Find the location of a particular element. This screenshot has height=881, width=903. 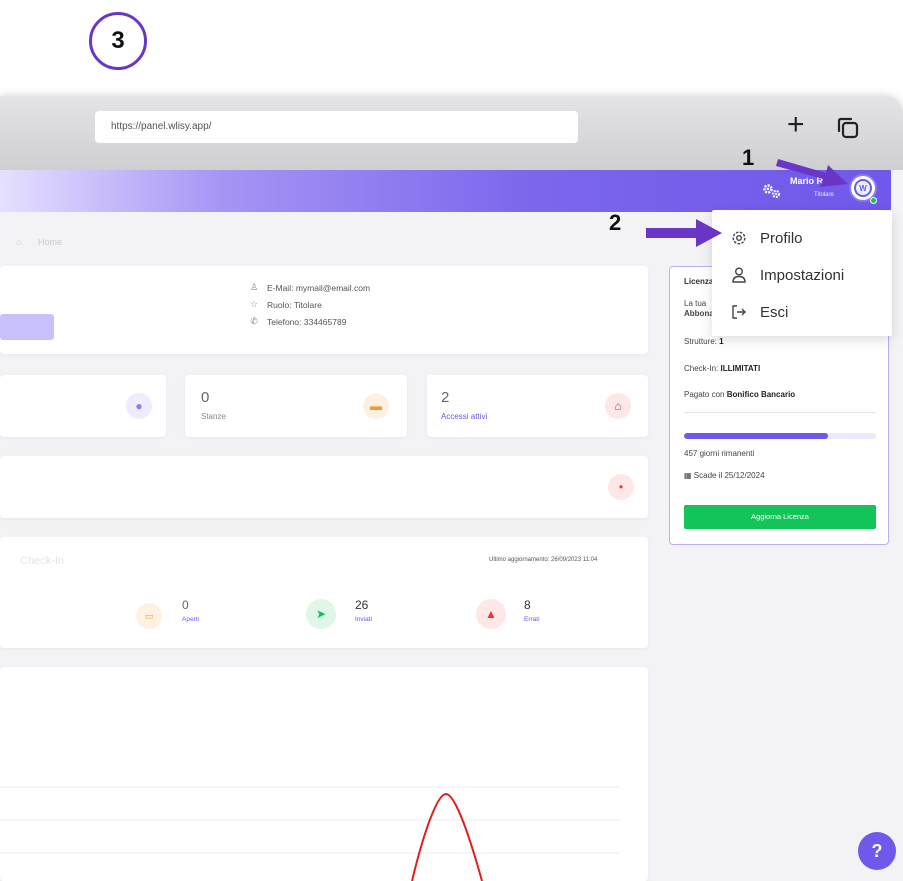

new-tab-button: + is located at coordinates (796, 125).